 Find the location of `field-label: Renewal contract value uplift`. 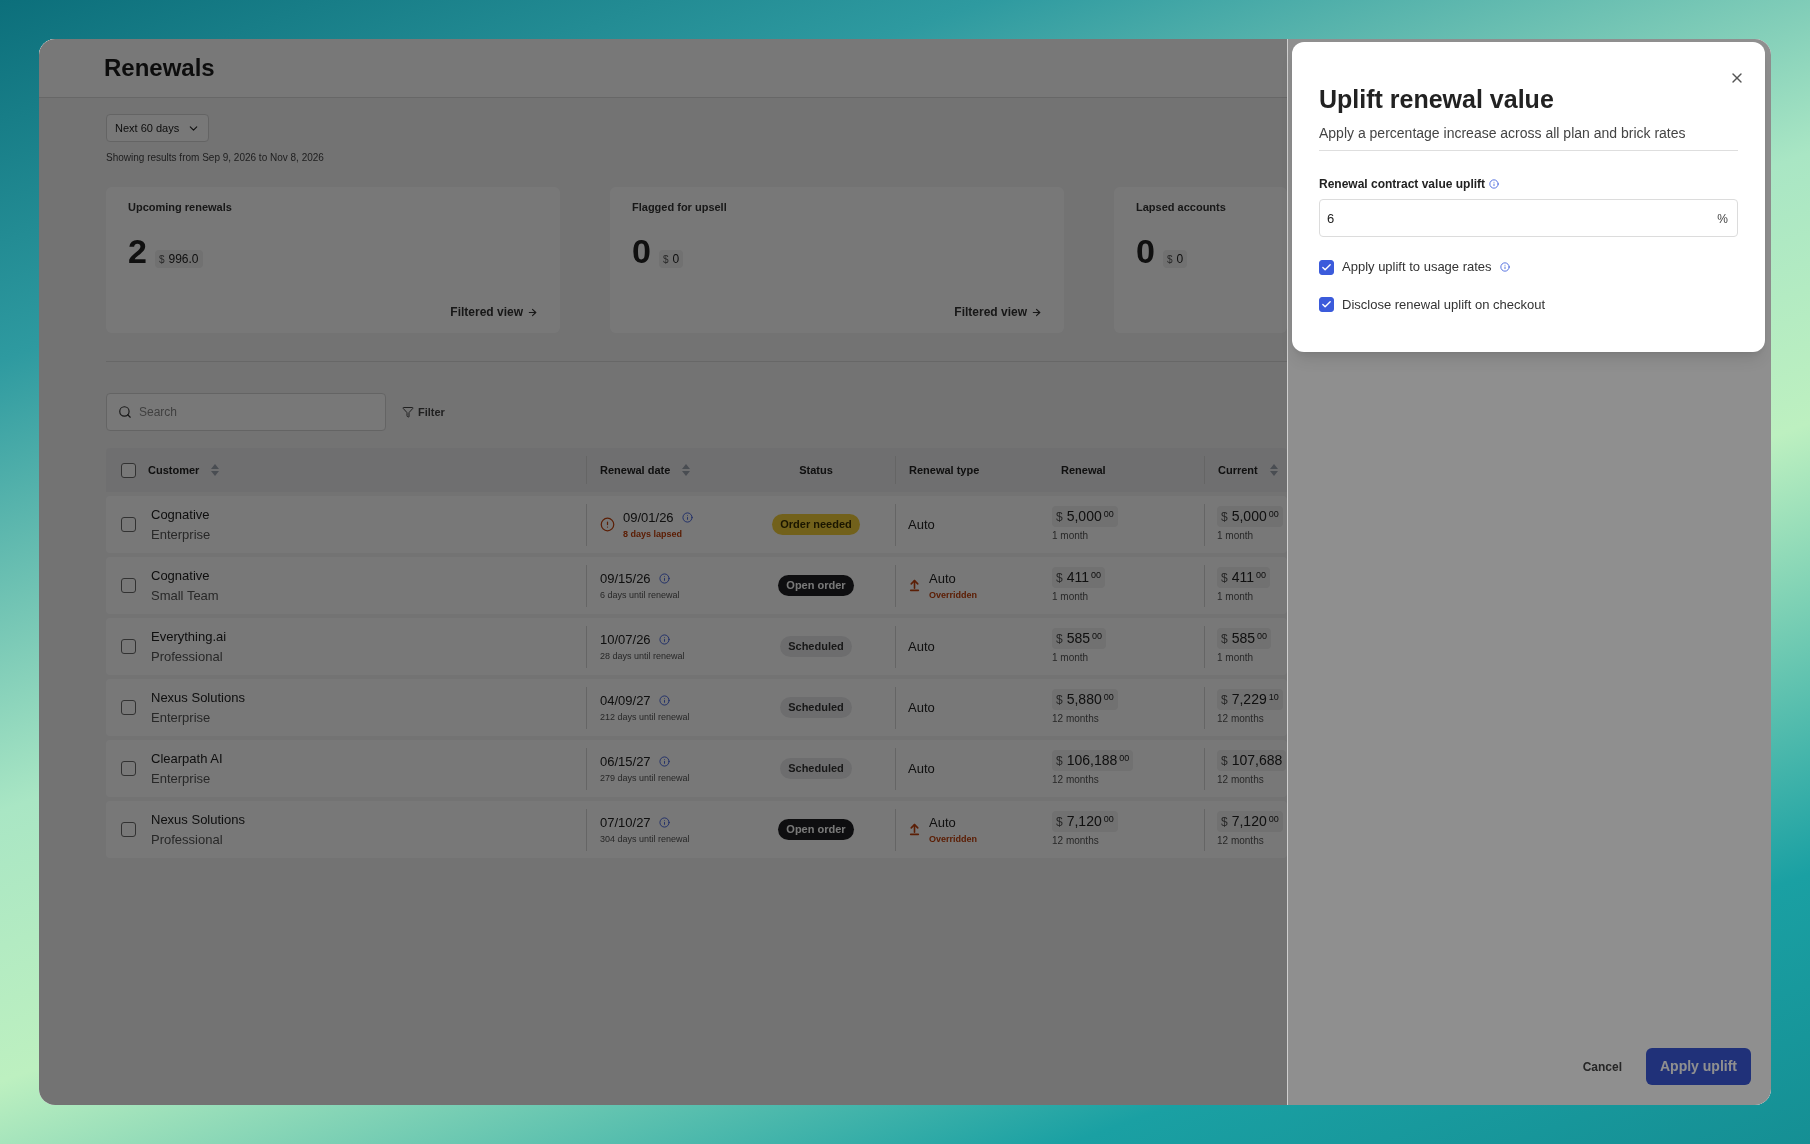

field-label: Renewal contract value uplift is located at coordinates (1402, 185).